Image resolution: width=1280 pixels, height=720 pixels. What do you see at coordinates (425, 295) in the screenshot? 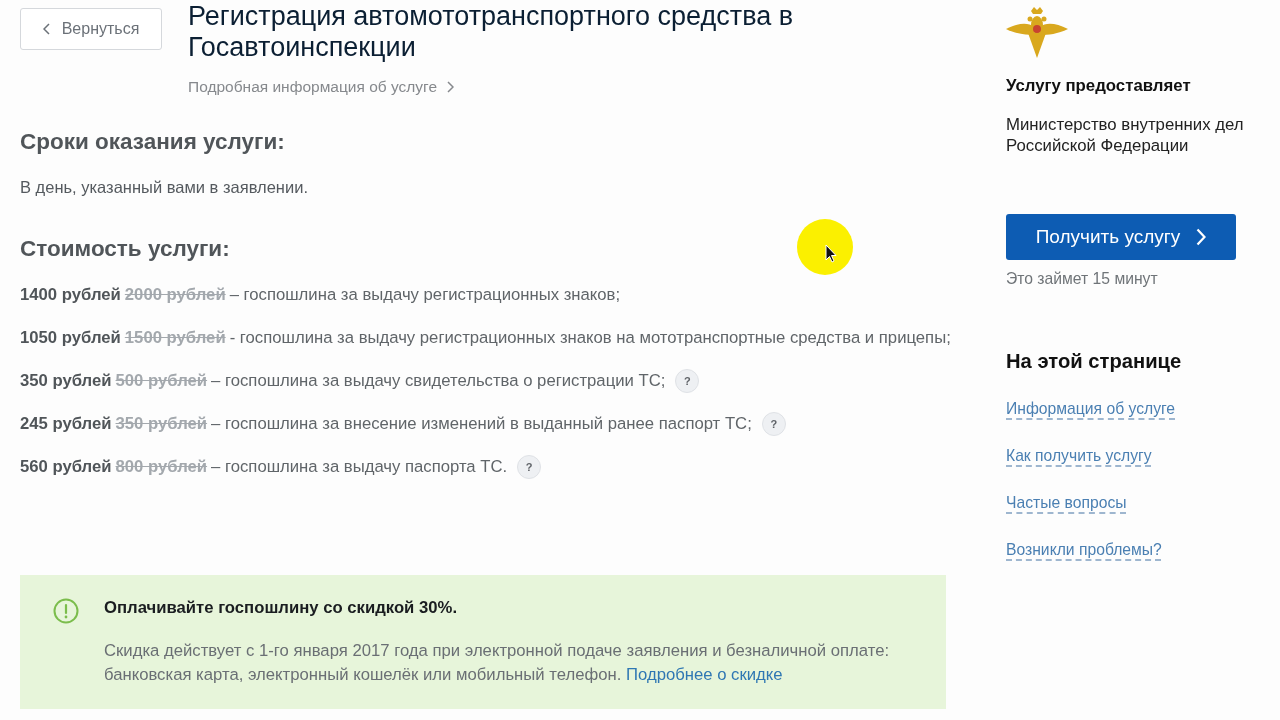
I see `fee-description: – госпошлина за выдачу регистрационных знаков;` at bounding box center [425, 295].